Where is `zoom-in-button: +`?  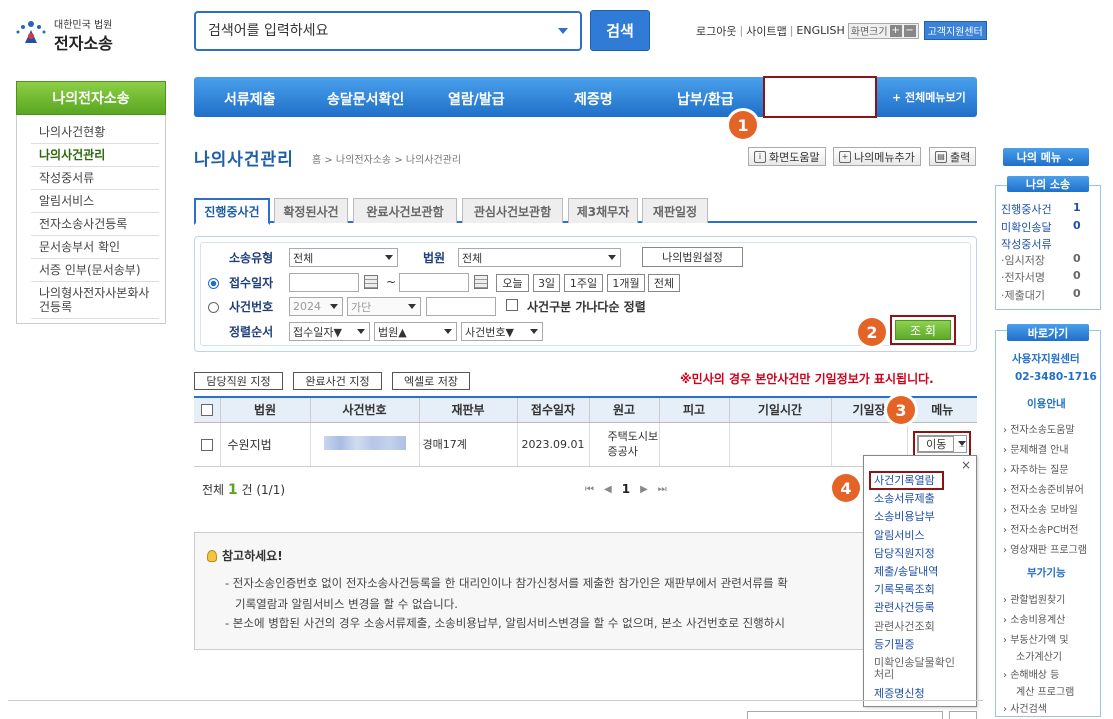
zoom-in-button: + is located at coordinates (895, 30).